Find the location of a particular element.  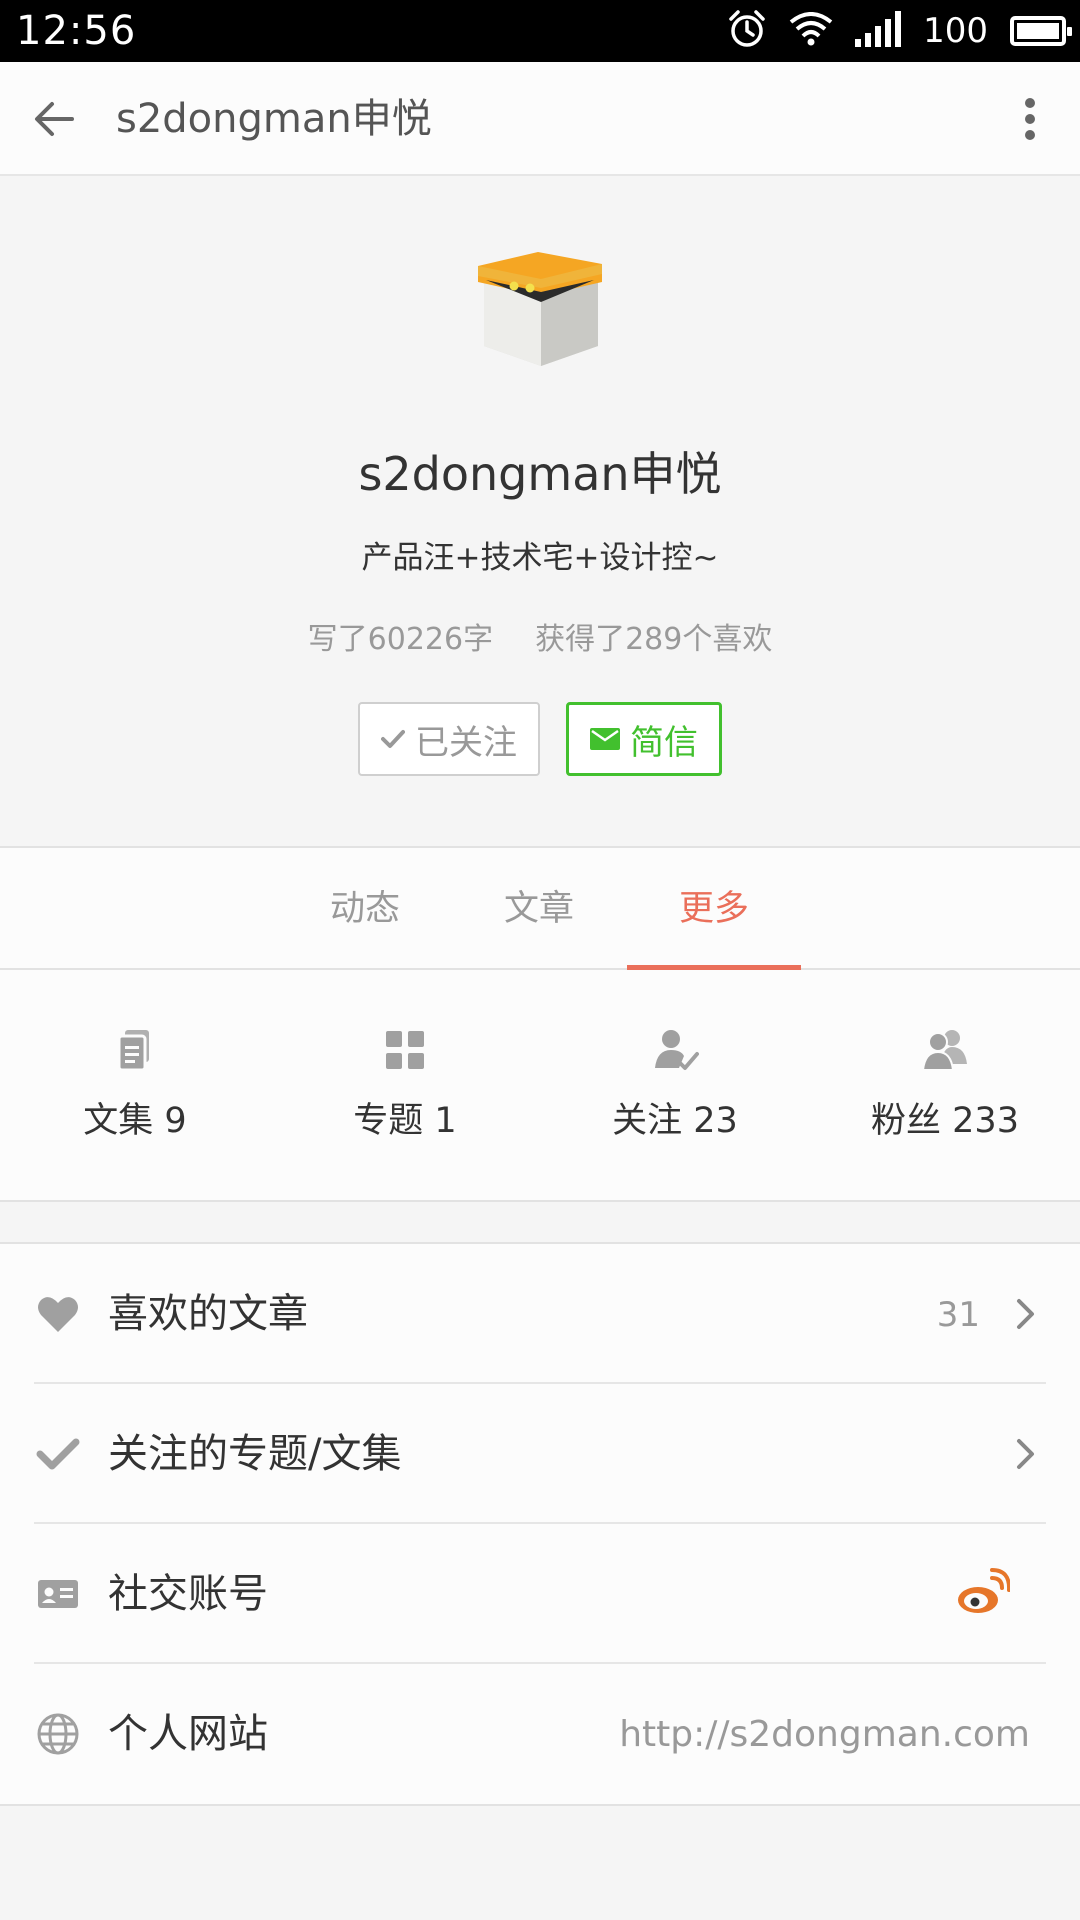

alarm-icon is located at coordinates (747, 31).